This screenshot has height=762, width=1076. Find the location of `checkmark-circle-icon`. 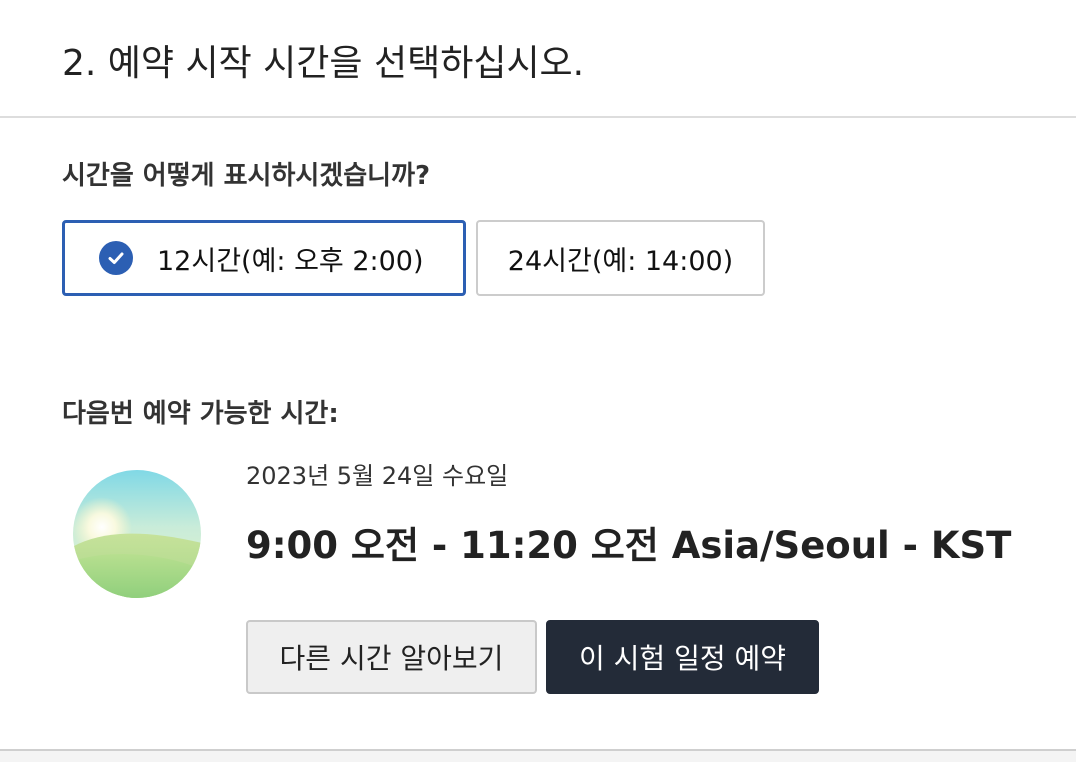

checkmark-circle-icon is located at coordinates (116, 258).